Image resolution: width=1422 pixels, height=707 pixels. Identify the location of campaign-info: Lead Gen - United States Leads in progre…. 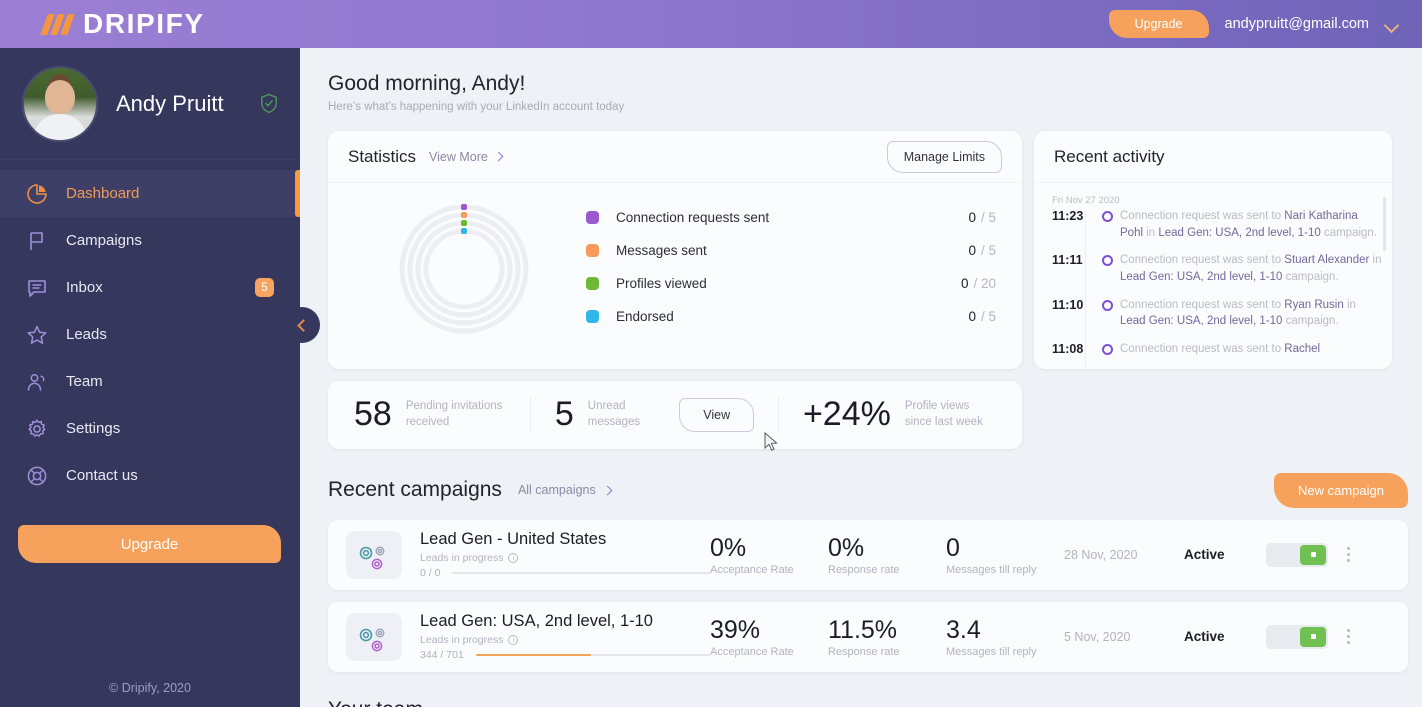
(565, 554).